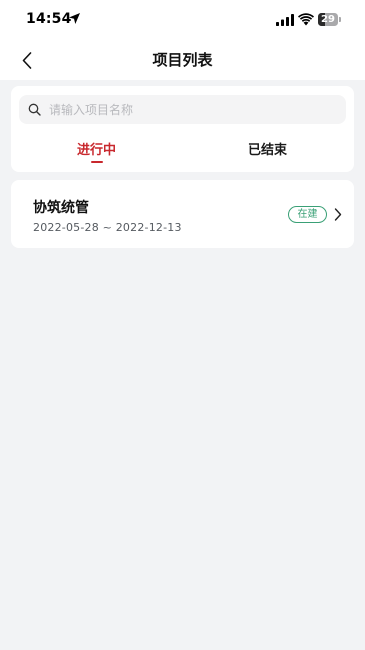  I want to click on nav-bar: 项目列表, so click(182, 60).